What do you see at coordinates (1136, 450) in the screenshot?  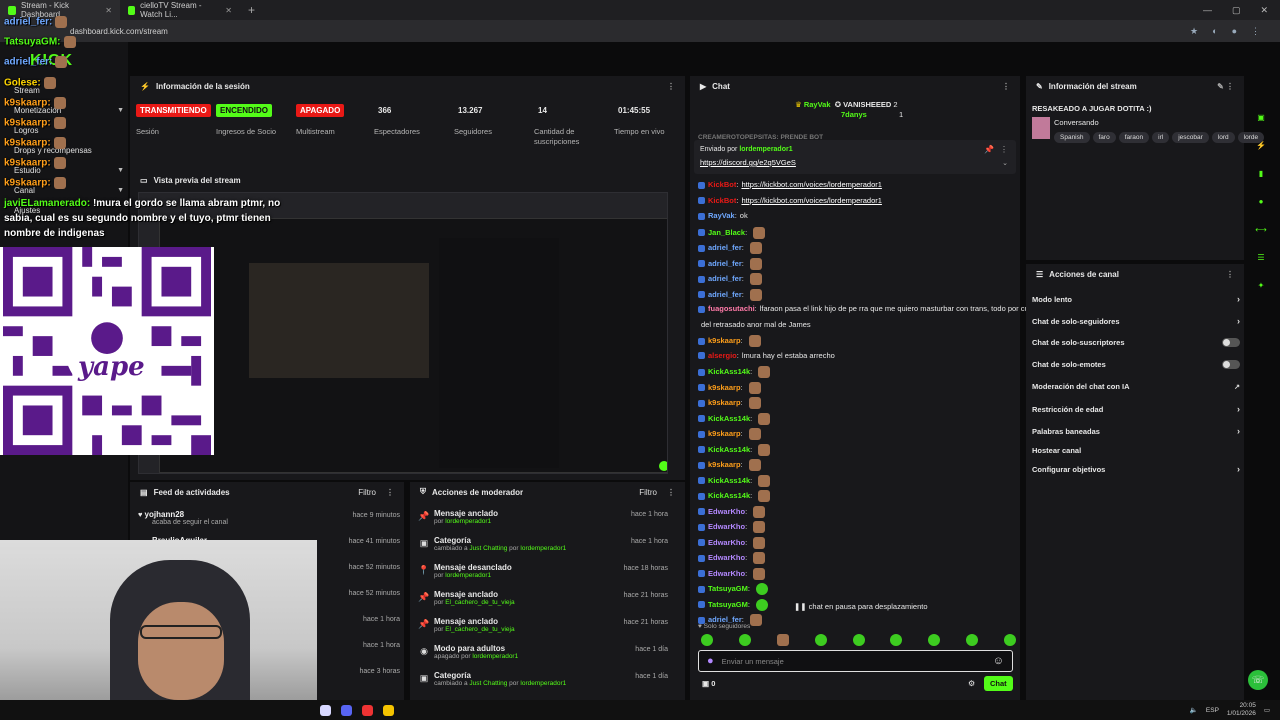 I see `action-host-channel: Hostear canal` at bounding box center [1136, 450].